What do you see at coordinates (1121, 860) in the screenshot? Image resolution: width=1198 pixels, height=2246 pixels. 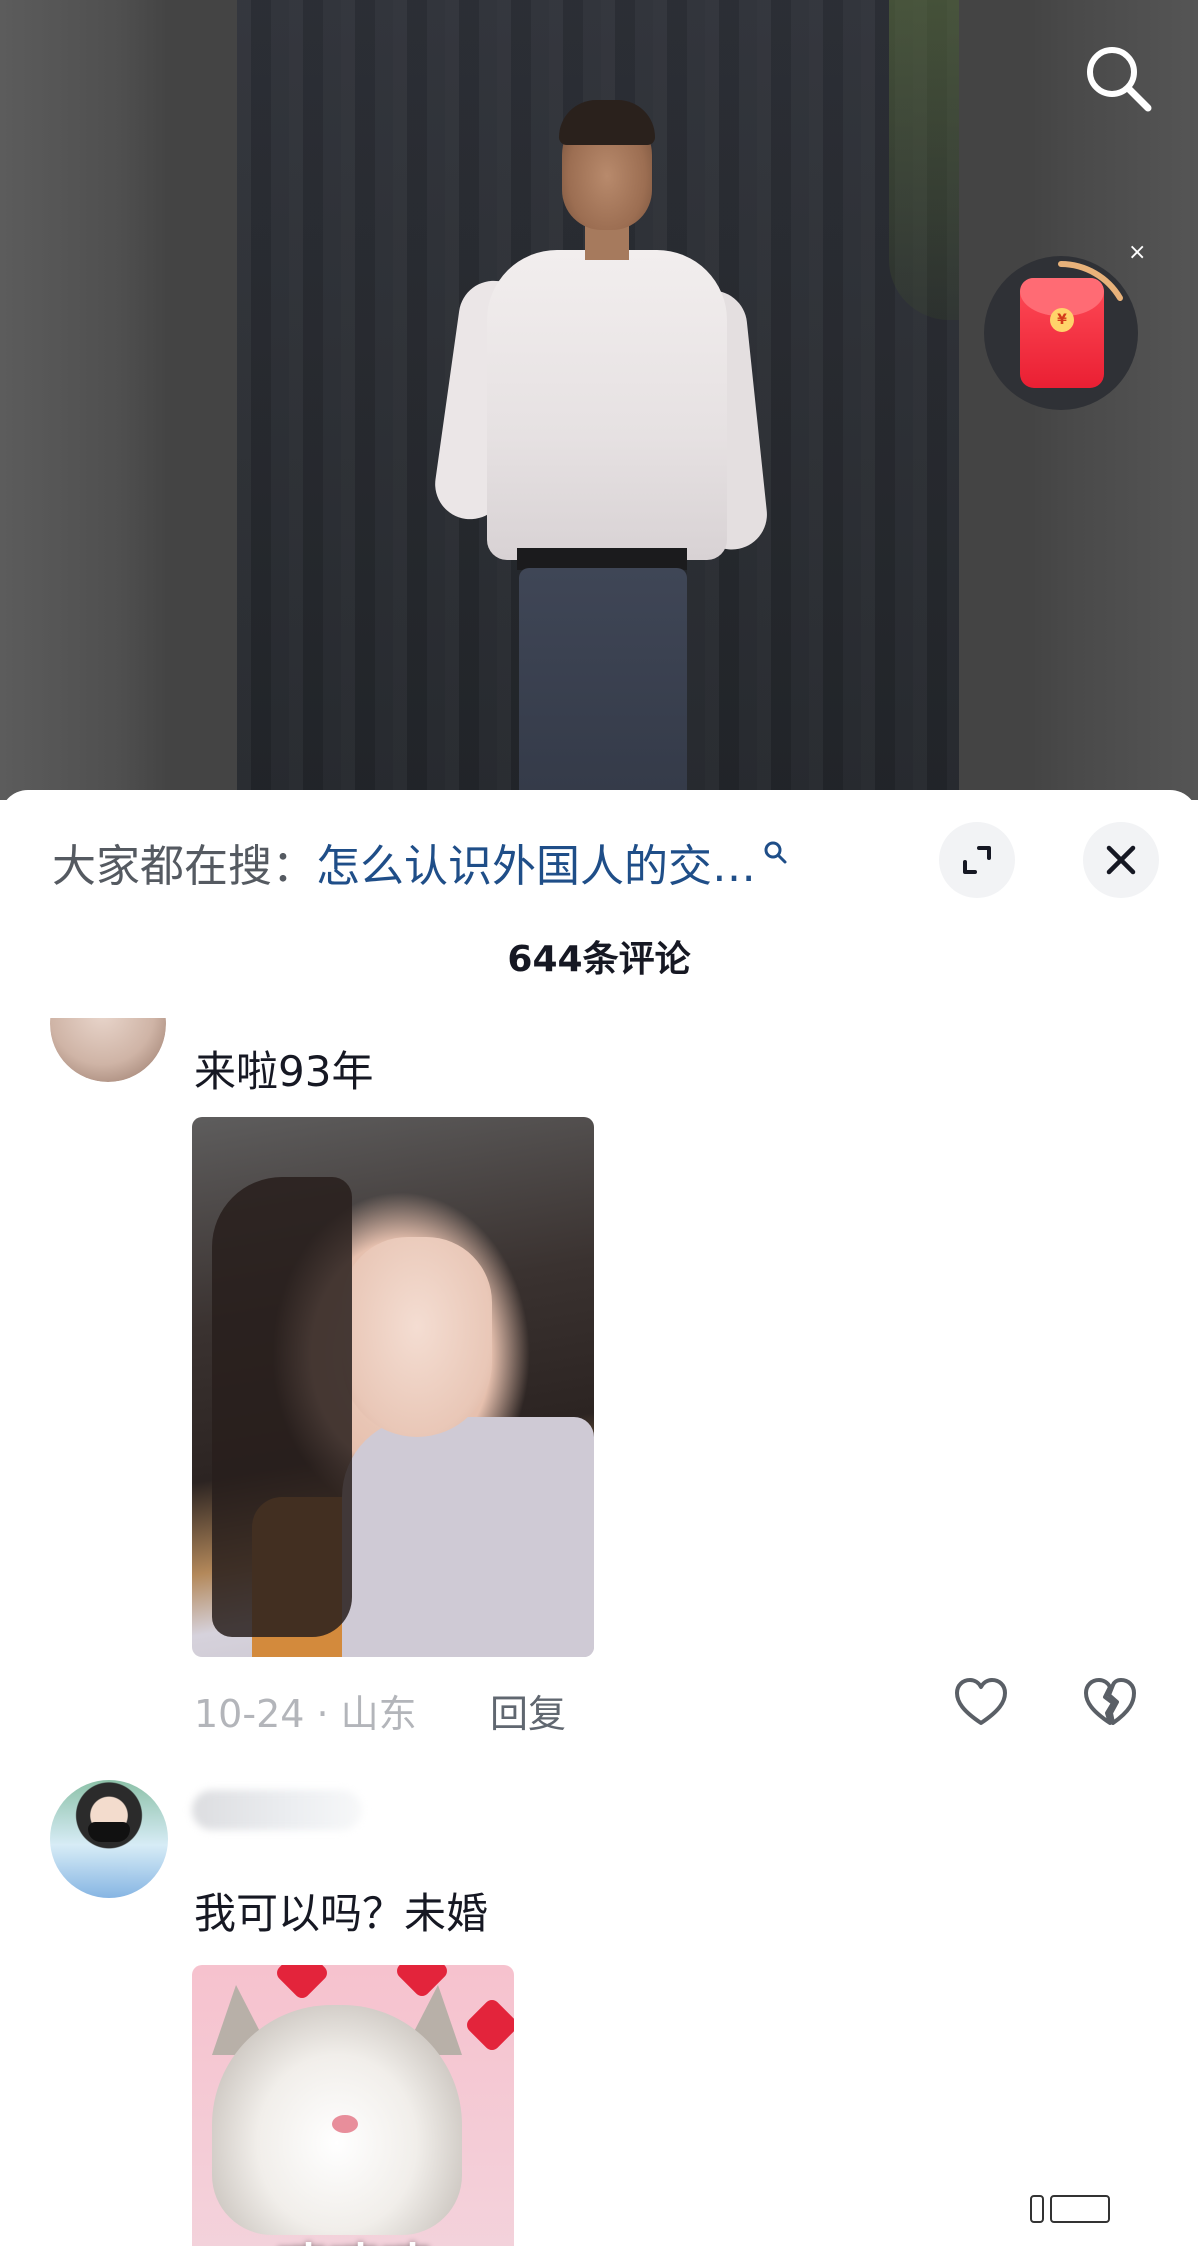 I see `close-icon` at bounding box center [1121, 860].